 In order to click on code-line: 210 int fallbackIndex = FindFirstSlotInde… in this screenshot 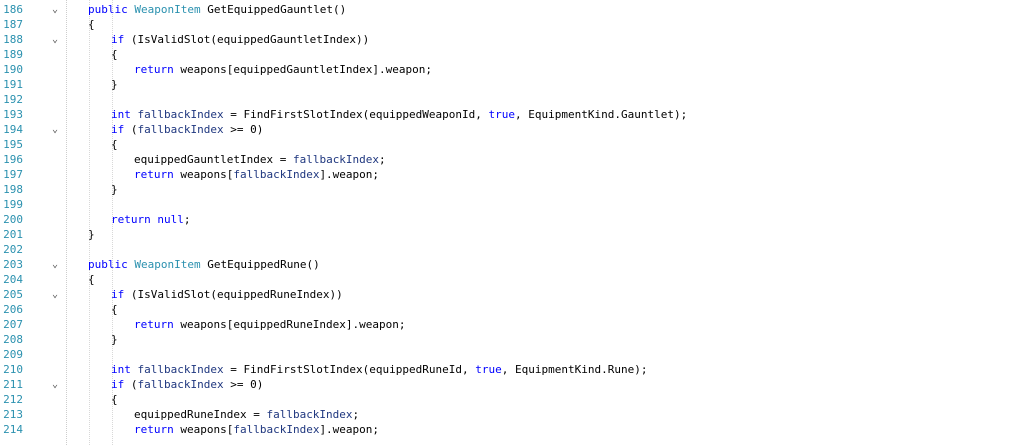, I will do `click(512, 369)`.